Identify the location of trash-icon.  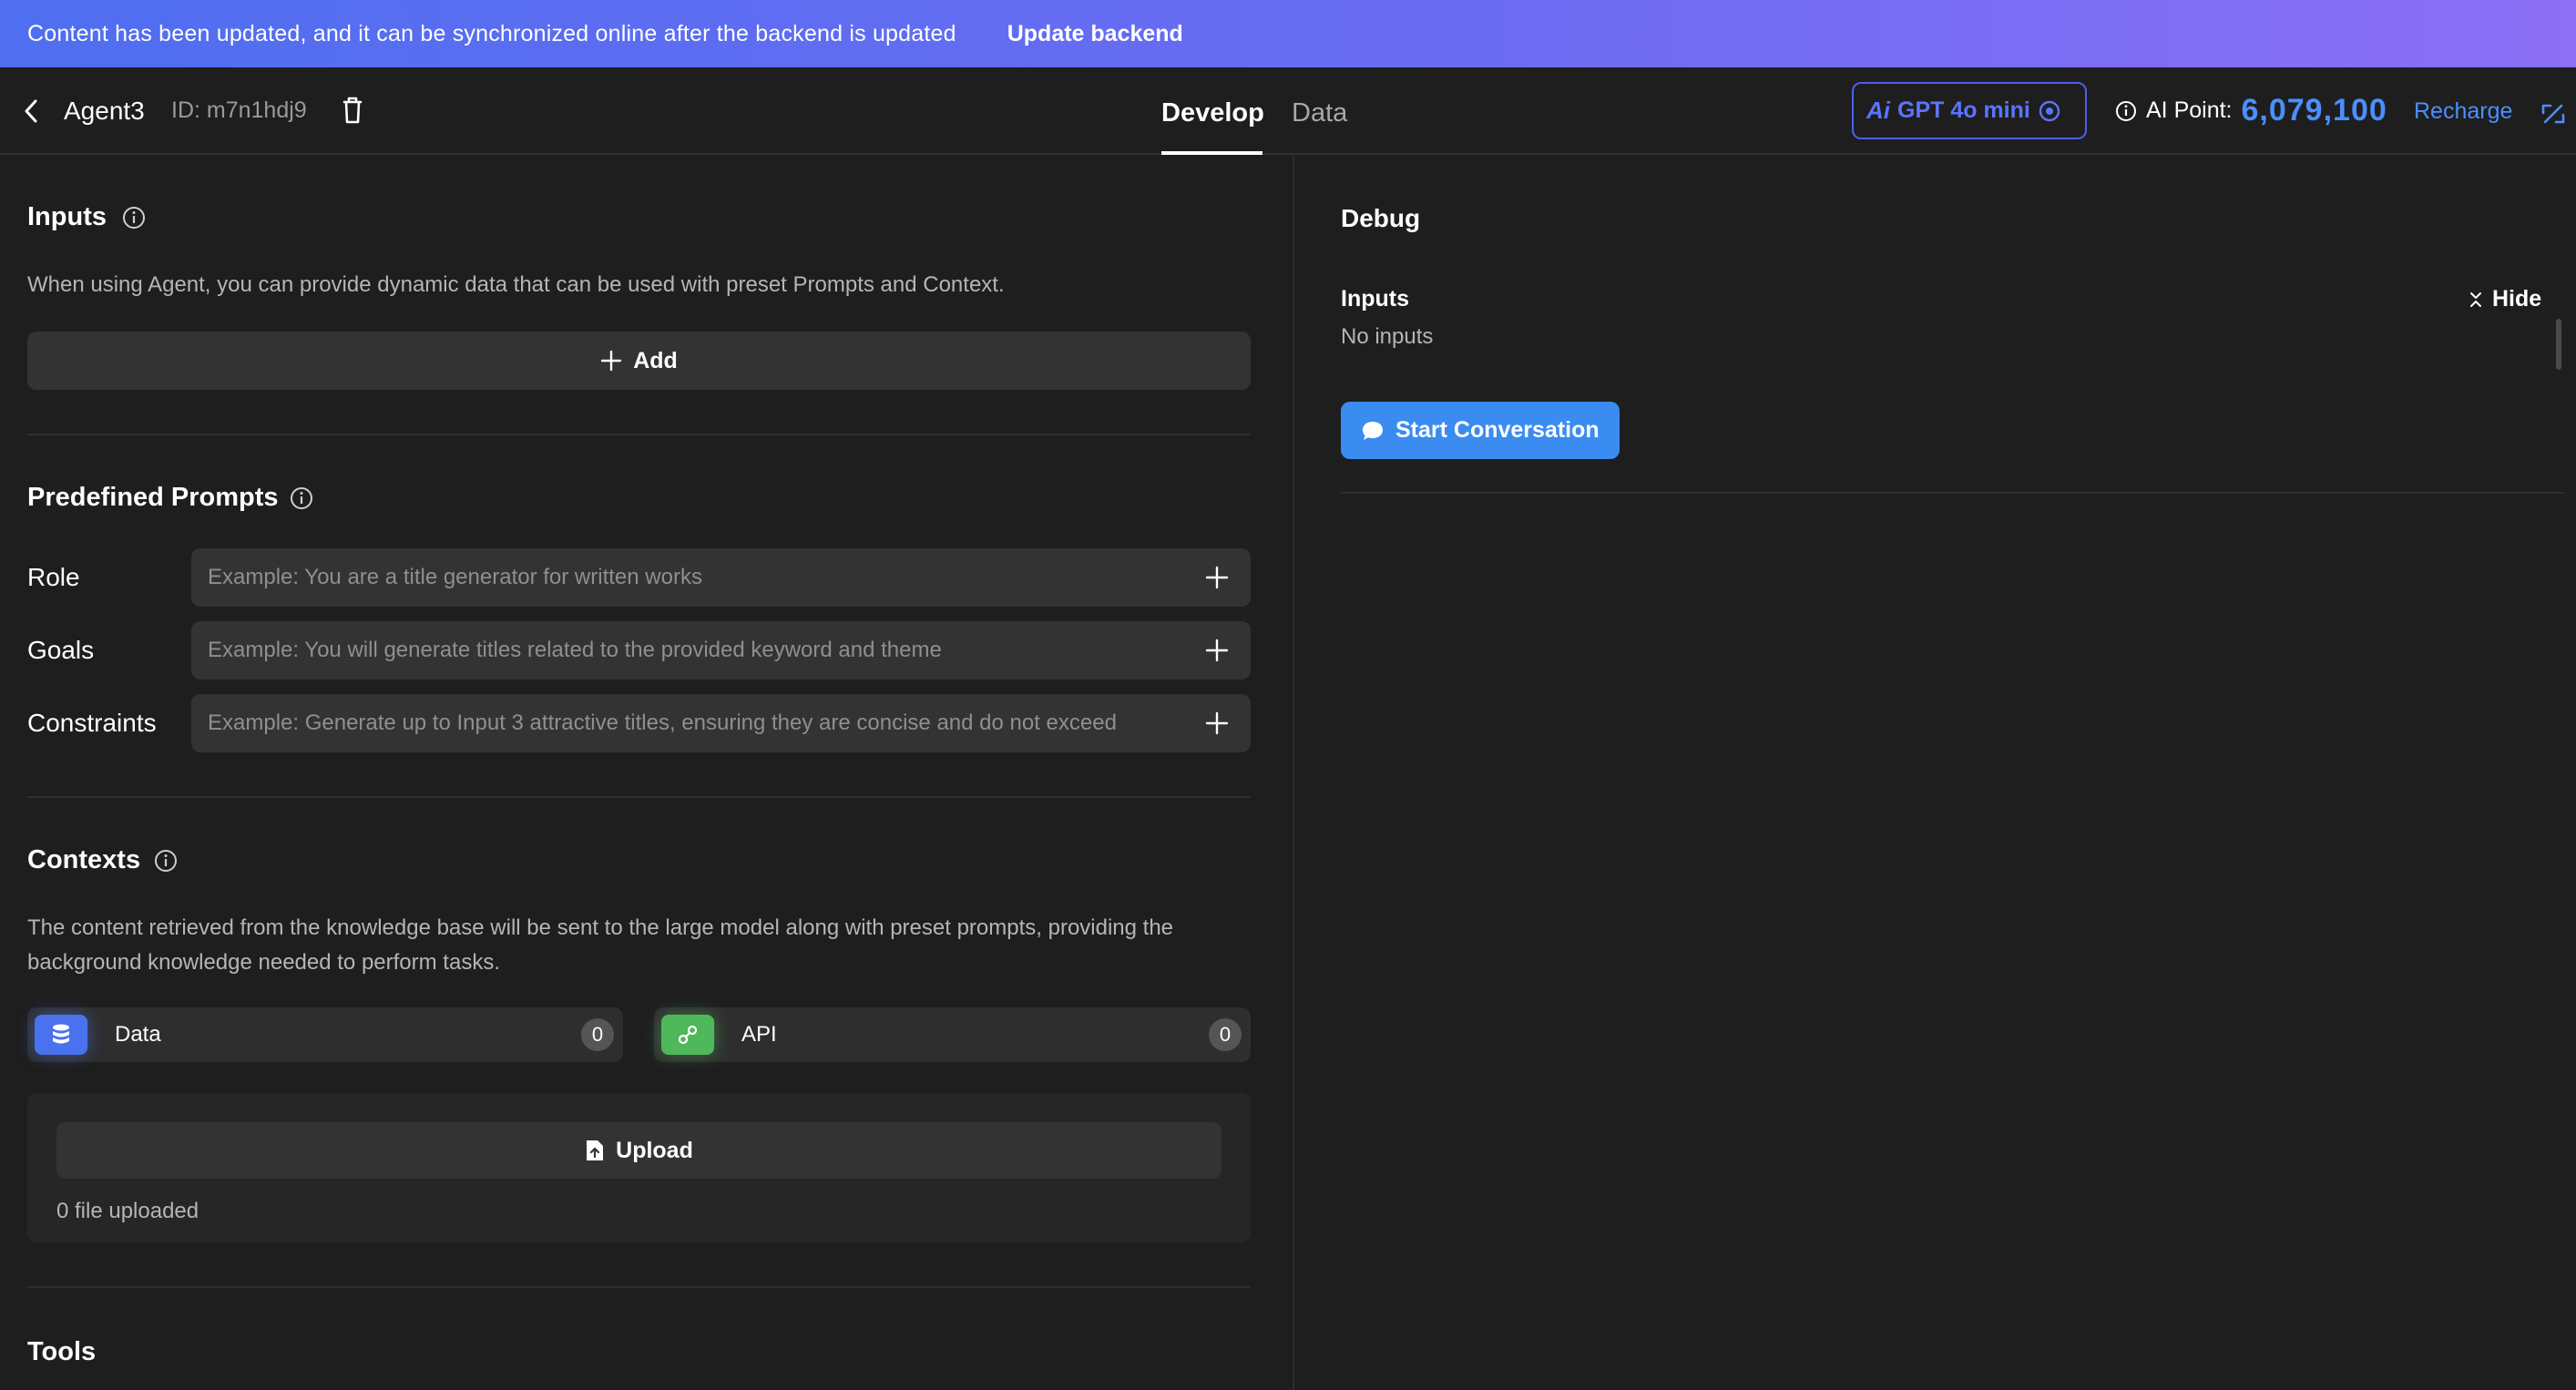
(353, 111).